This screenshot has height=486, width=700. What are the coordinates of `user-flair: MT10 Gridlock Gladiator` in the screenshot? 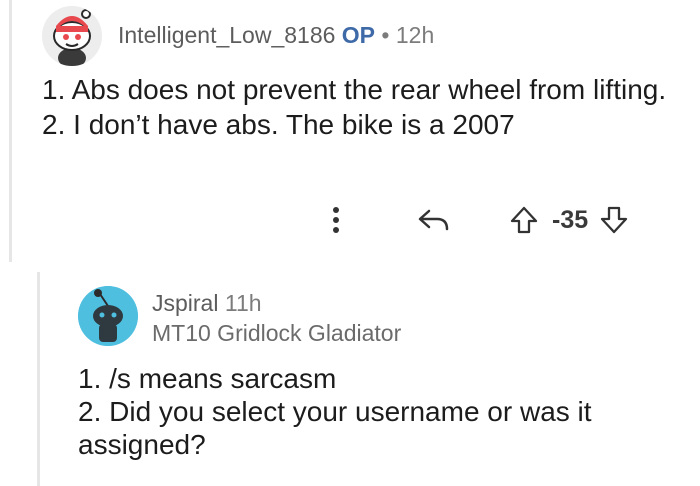 It's located at (277, 333).